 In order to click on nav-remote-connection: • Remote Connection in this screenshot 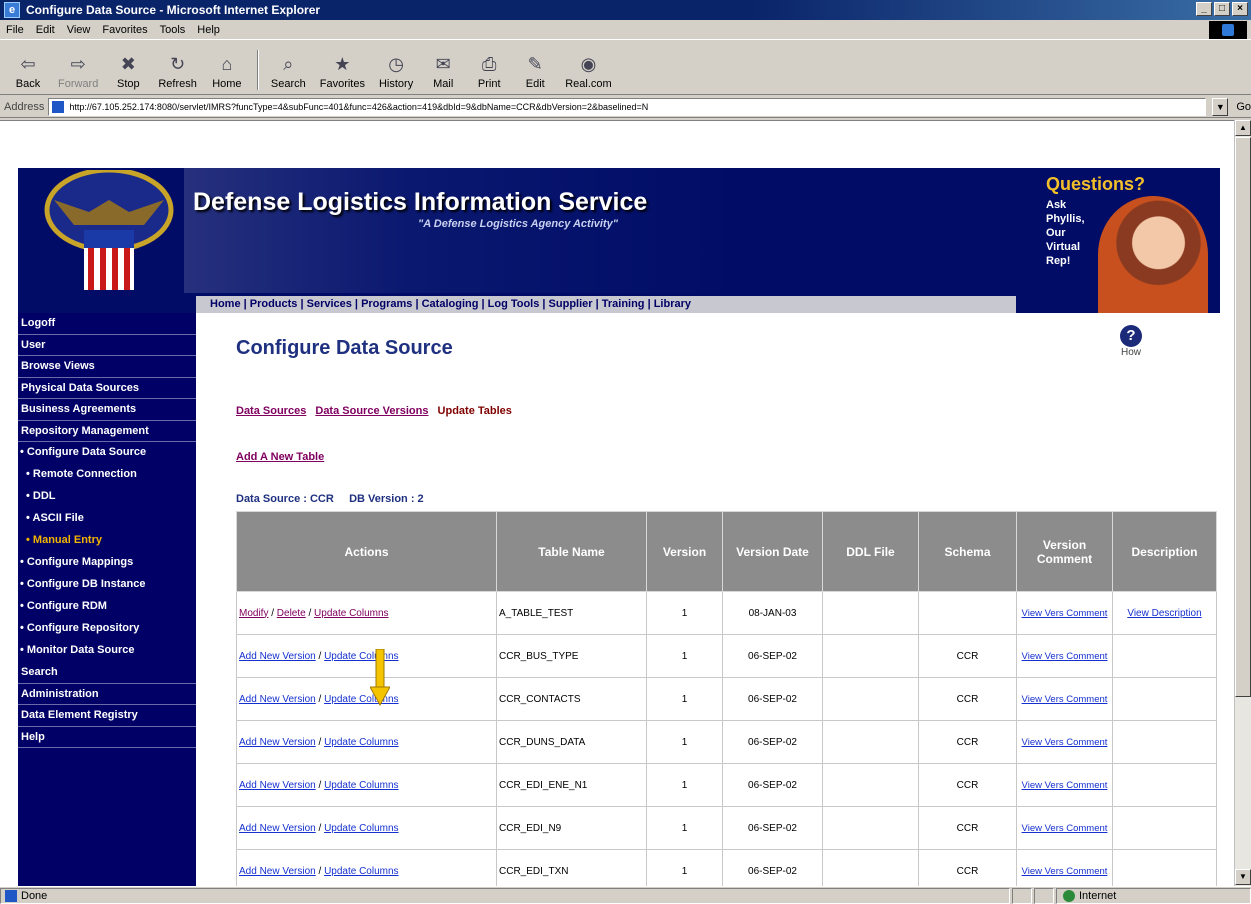, I will do `click(107, 475)`.